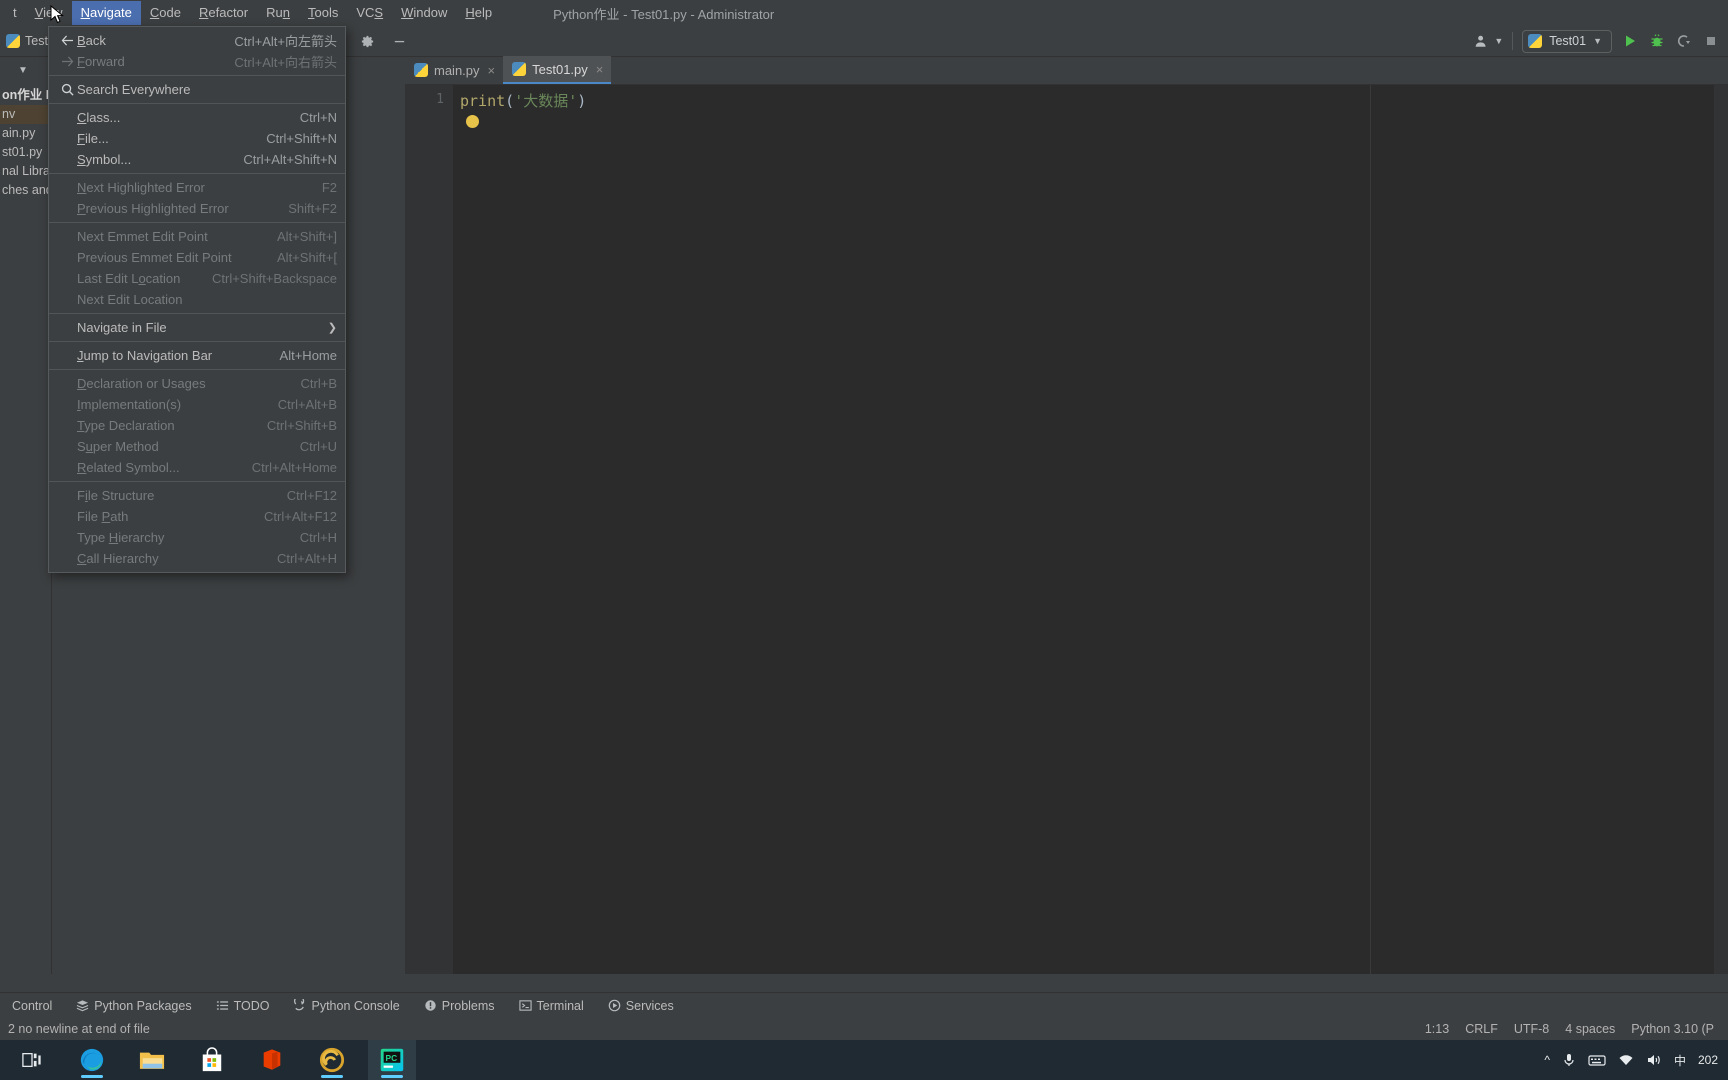 The height and width of the screenshot is (1080, 1728). Describe the element at coordinates (1684, 41) in the screenshot. I see `coverage-icon` at that location.